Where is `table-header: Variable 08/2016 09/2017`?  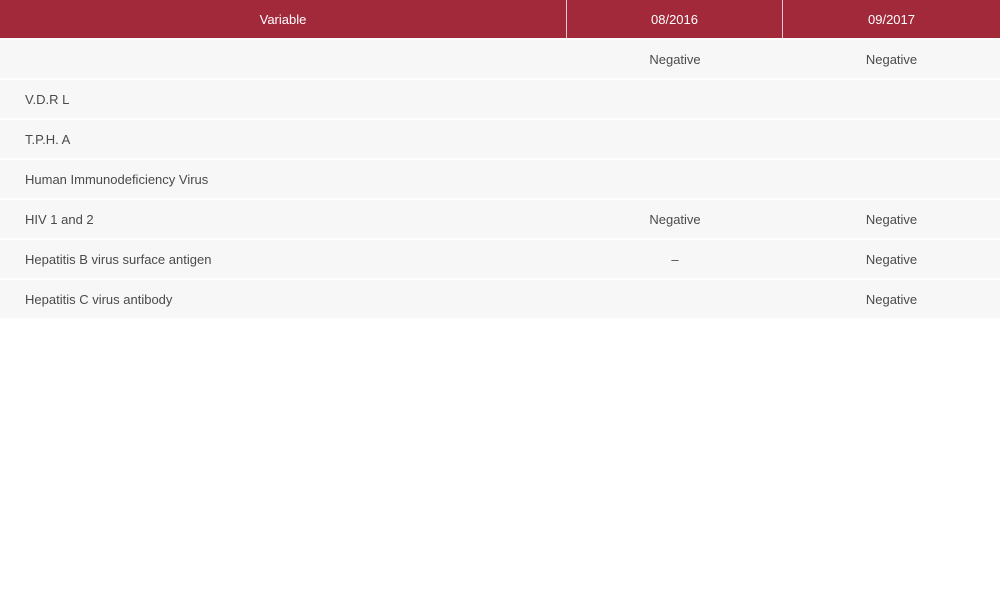
table-header: Variable 08/2016 09/2017 is located at coordinates (500, 19).